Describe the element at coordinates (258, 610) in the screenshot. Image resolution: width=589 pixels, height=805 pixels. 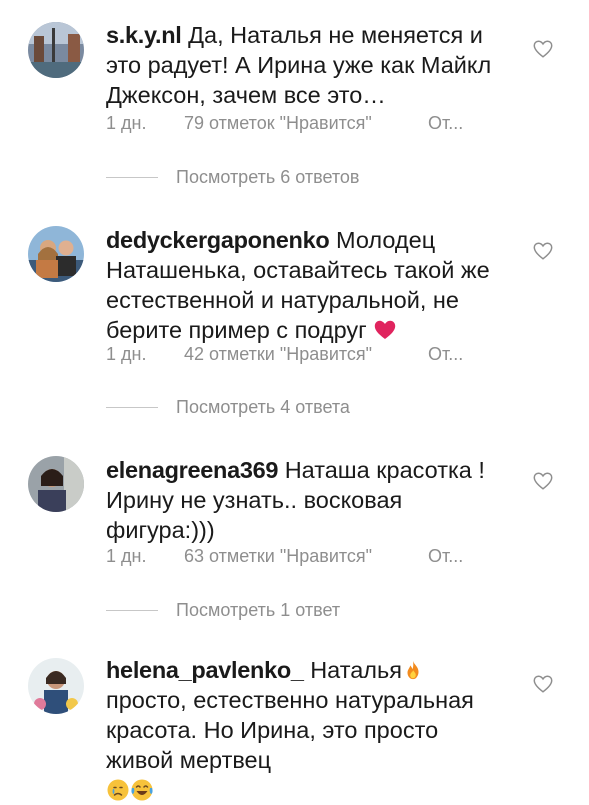
I see `view-replies-label: Посмотреть 1 ответ` at that location.